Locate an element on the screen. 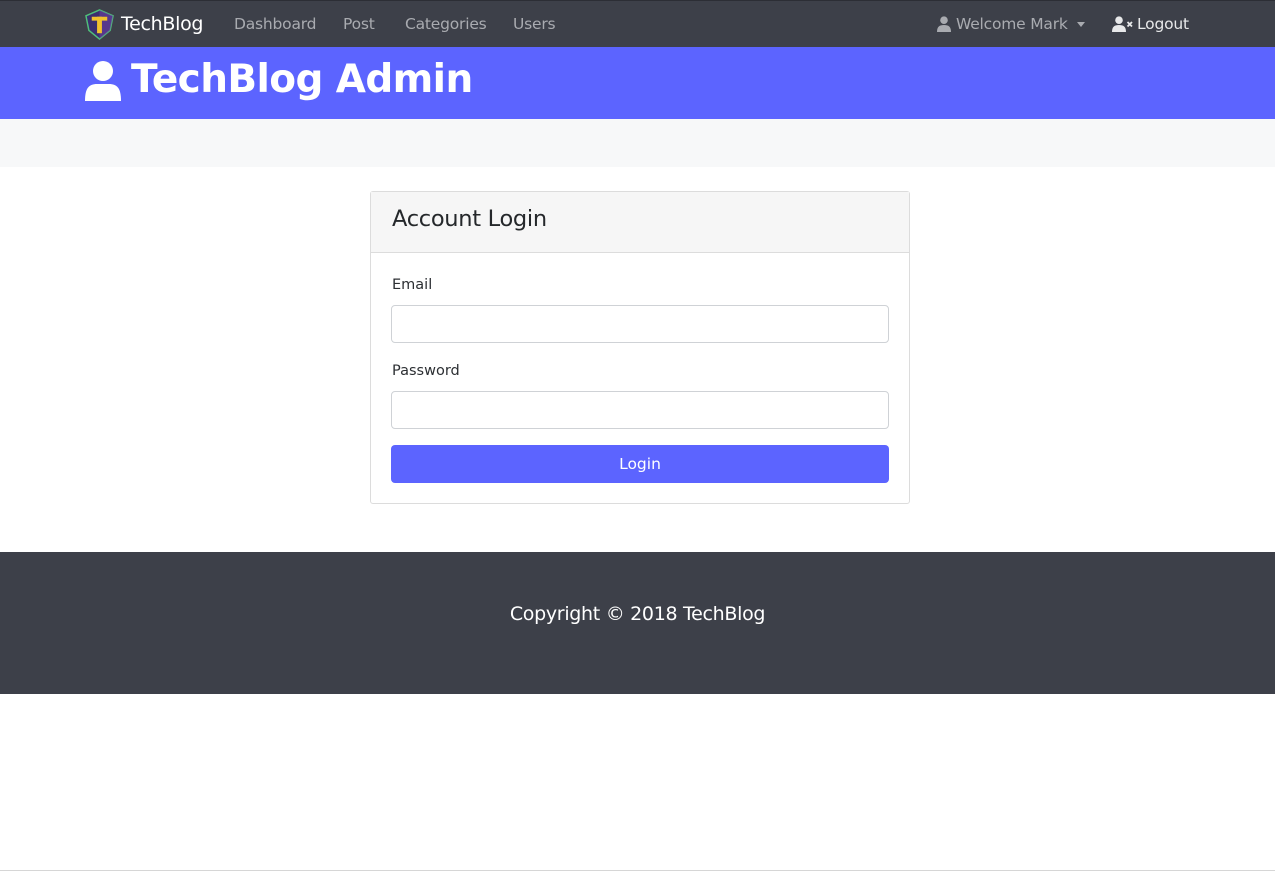 Image resolution: width=1275 pixels, height=872 pixels. caret-down-icon is located at coordinates (1080, 24).